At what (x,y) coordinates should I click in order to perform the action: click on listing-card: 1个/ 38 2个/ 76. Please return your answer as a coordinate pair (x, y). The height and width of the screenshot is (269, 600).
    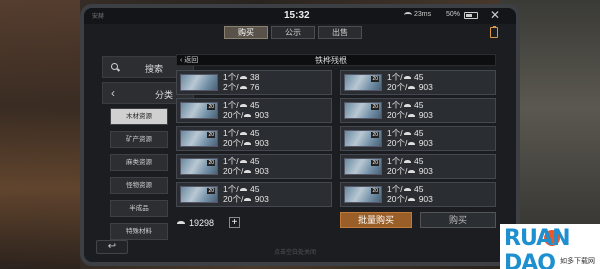
    Looking at the image, I should click on (254, 82).